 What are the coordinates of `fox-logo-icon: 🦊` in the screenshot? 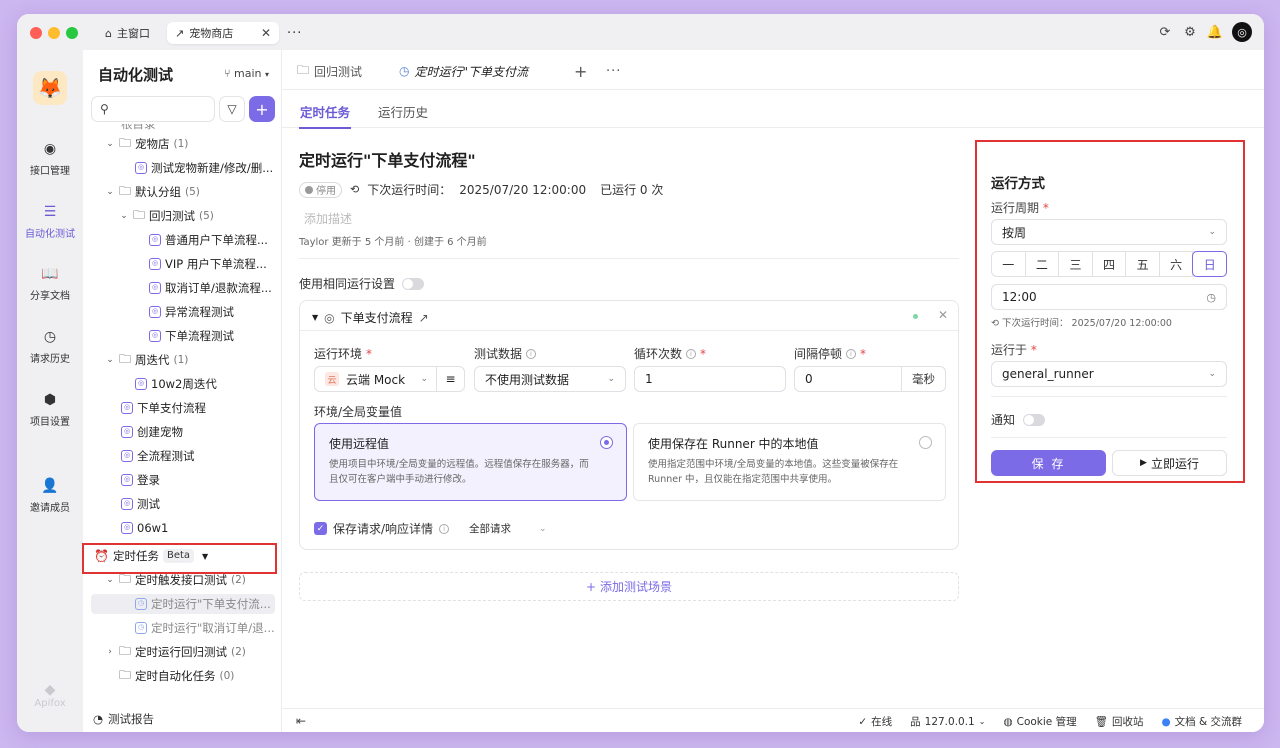 It's located at (50, 88).